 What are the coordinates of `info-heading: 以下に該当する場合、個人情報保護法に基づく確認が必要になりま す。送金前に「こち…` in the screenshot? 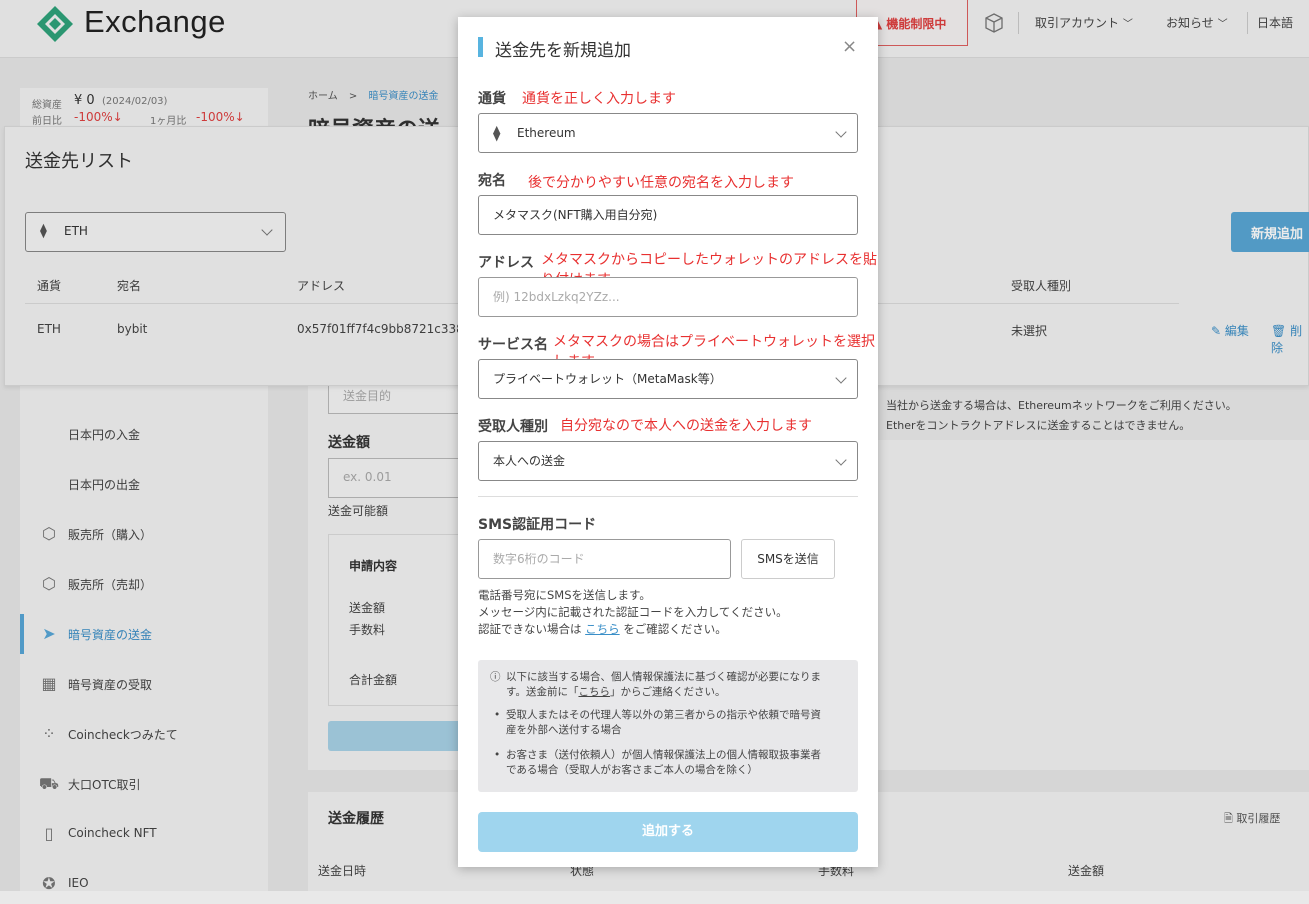 It's located at (678, 685).